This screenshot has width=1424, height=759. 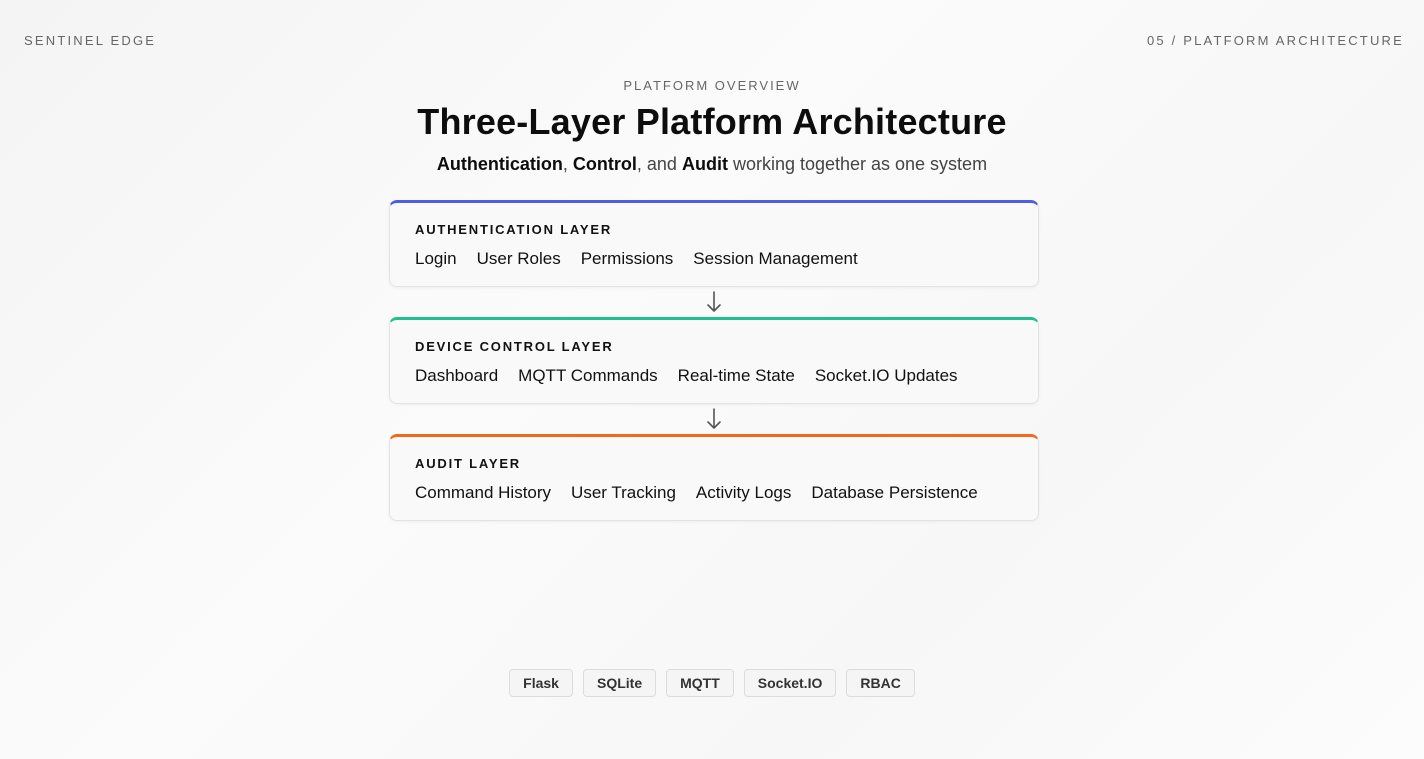 What do you see at coordinates (790, 683) in the screenshot?
I see `tech-tag: Socket.IO` at bounding box center [790, 683].